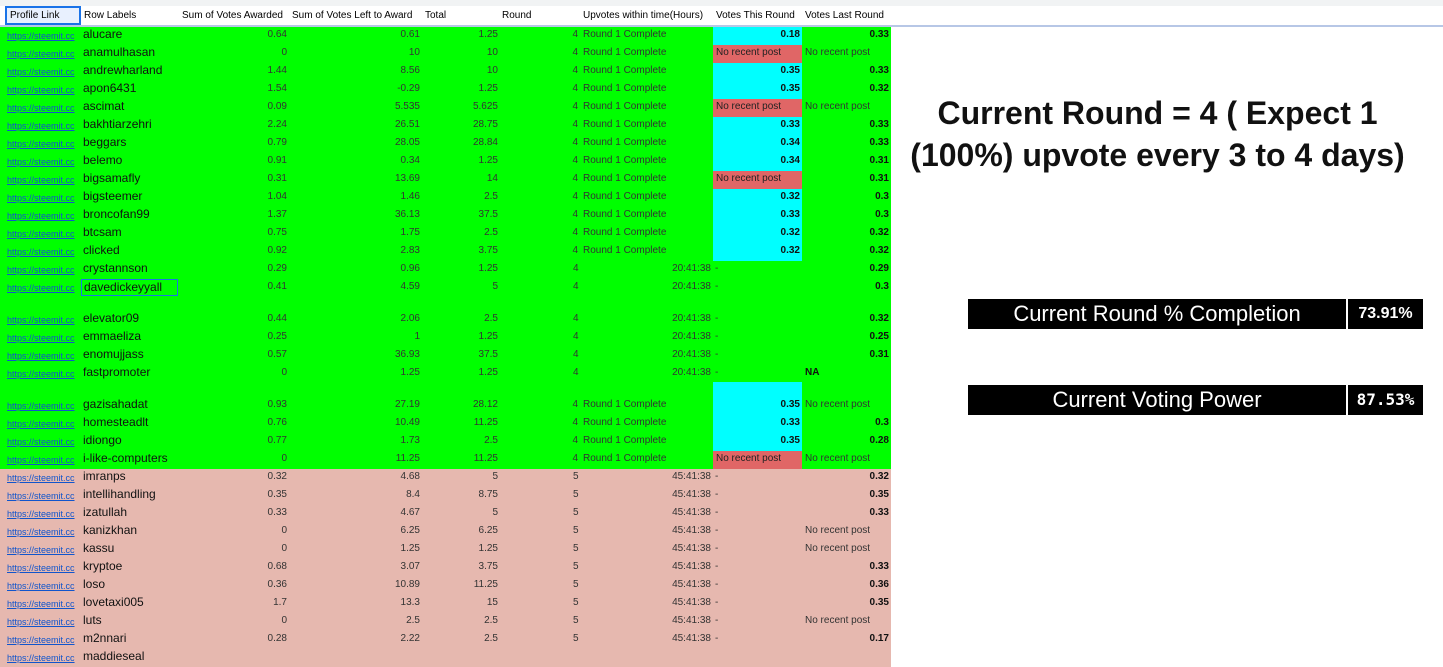 The width and height of the screenshot is (1443, 667). What do you see at coordinates (846, 15) in the screenshot?
I see `header-votes-last-round: Votes Last Round` at bounding box center [846, 15].